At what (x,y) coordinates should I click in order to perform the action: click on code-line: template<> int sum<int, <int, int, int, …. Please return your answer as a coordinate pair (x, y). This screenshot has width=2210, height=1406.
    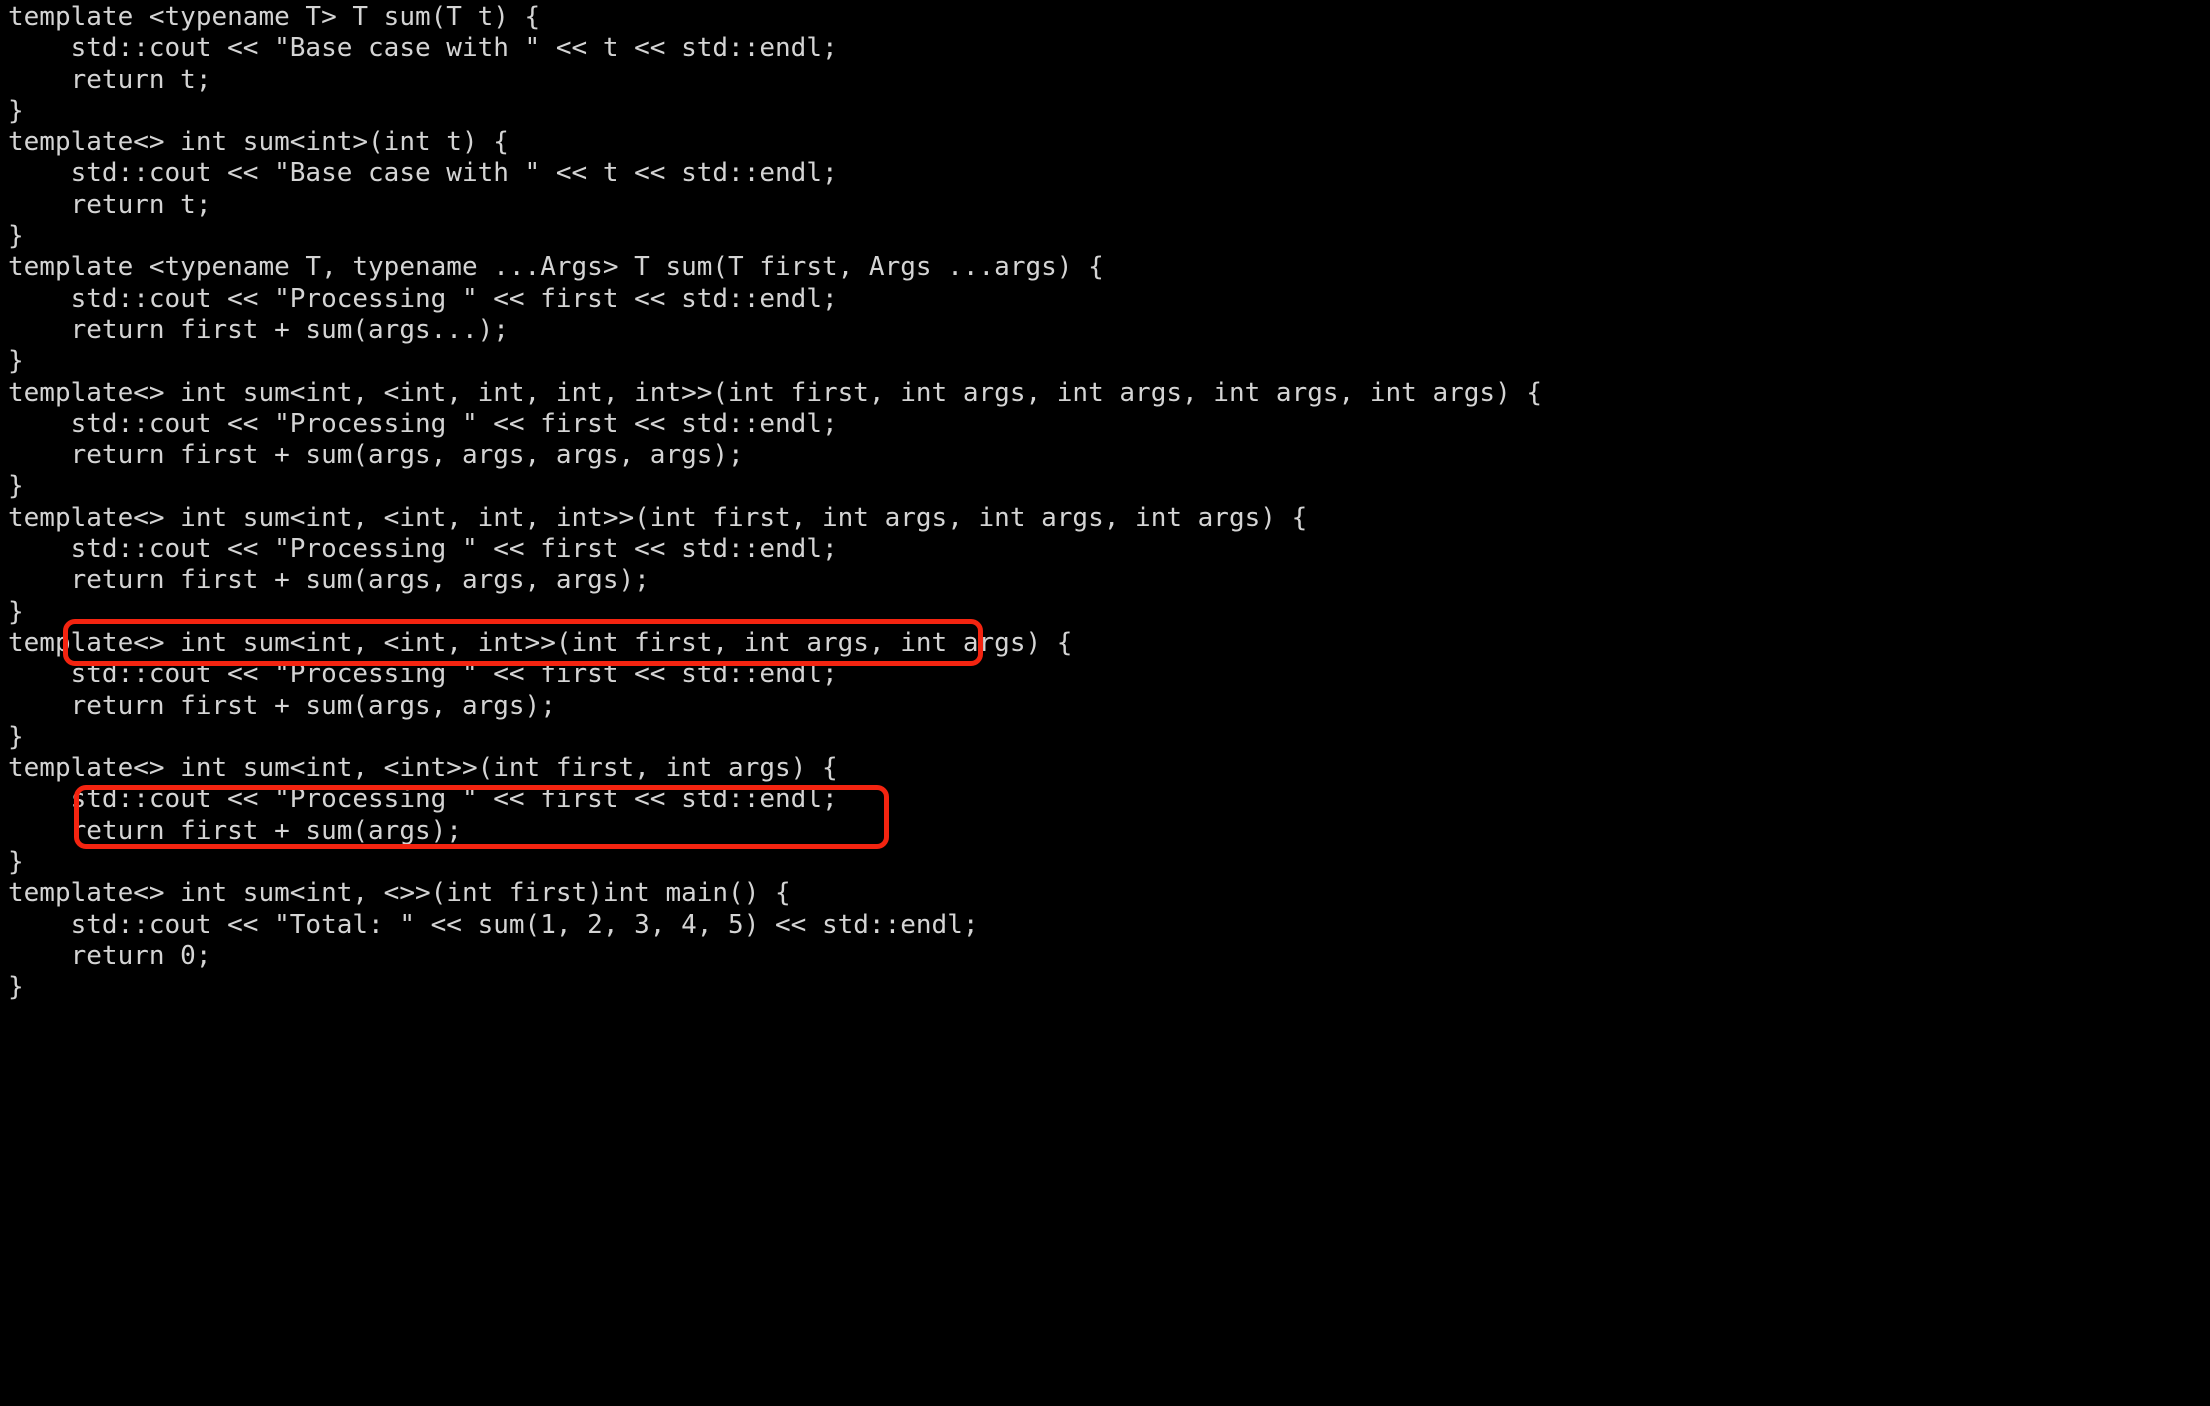
    Looking at the image, I should click on (775, 392).